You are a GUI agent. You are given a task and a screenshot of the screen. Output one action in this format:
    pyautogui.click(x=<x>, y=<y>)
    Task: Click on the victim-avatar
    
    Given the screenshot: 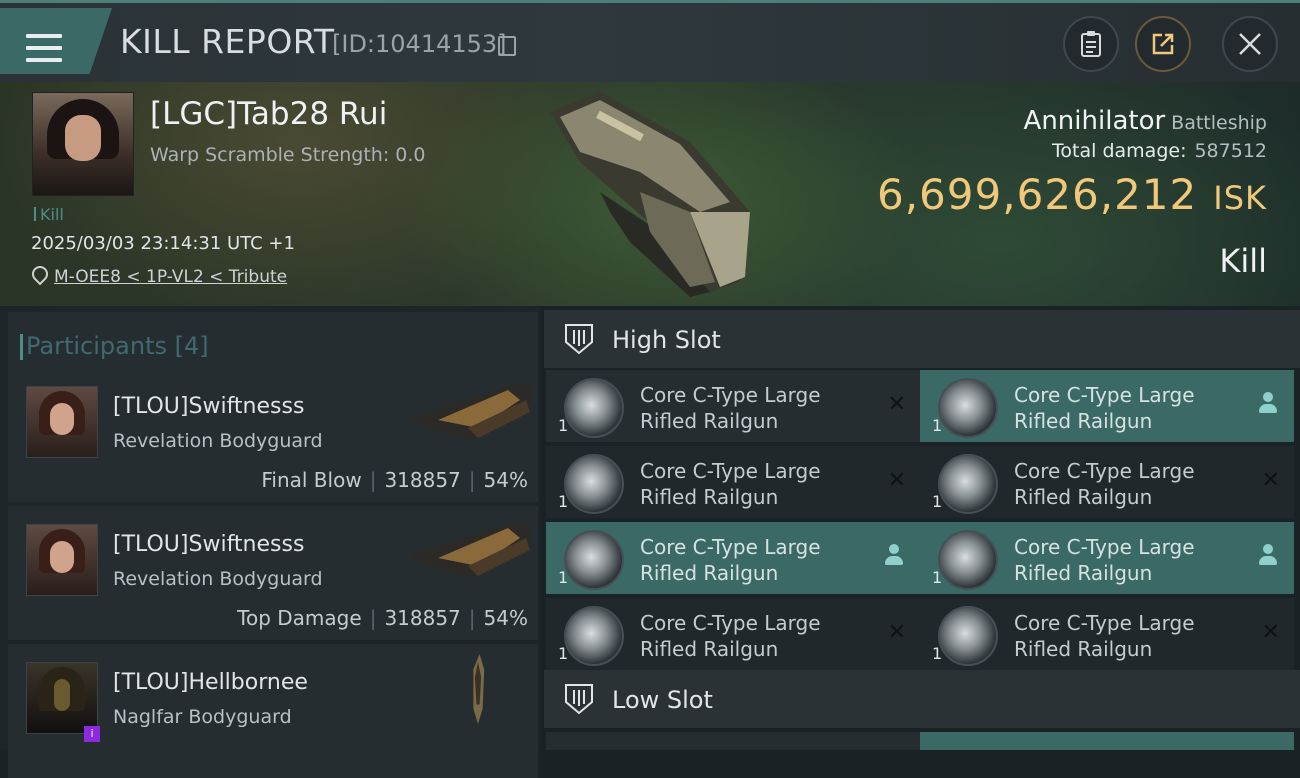 What is the action you would take?
    pyautogui.click(x=83, y=144)
    